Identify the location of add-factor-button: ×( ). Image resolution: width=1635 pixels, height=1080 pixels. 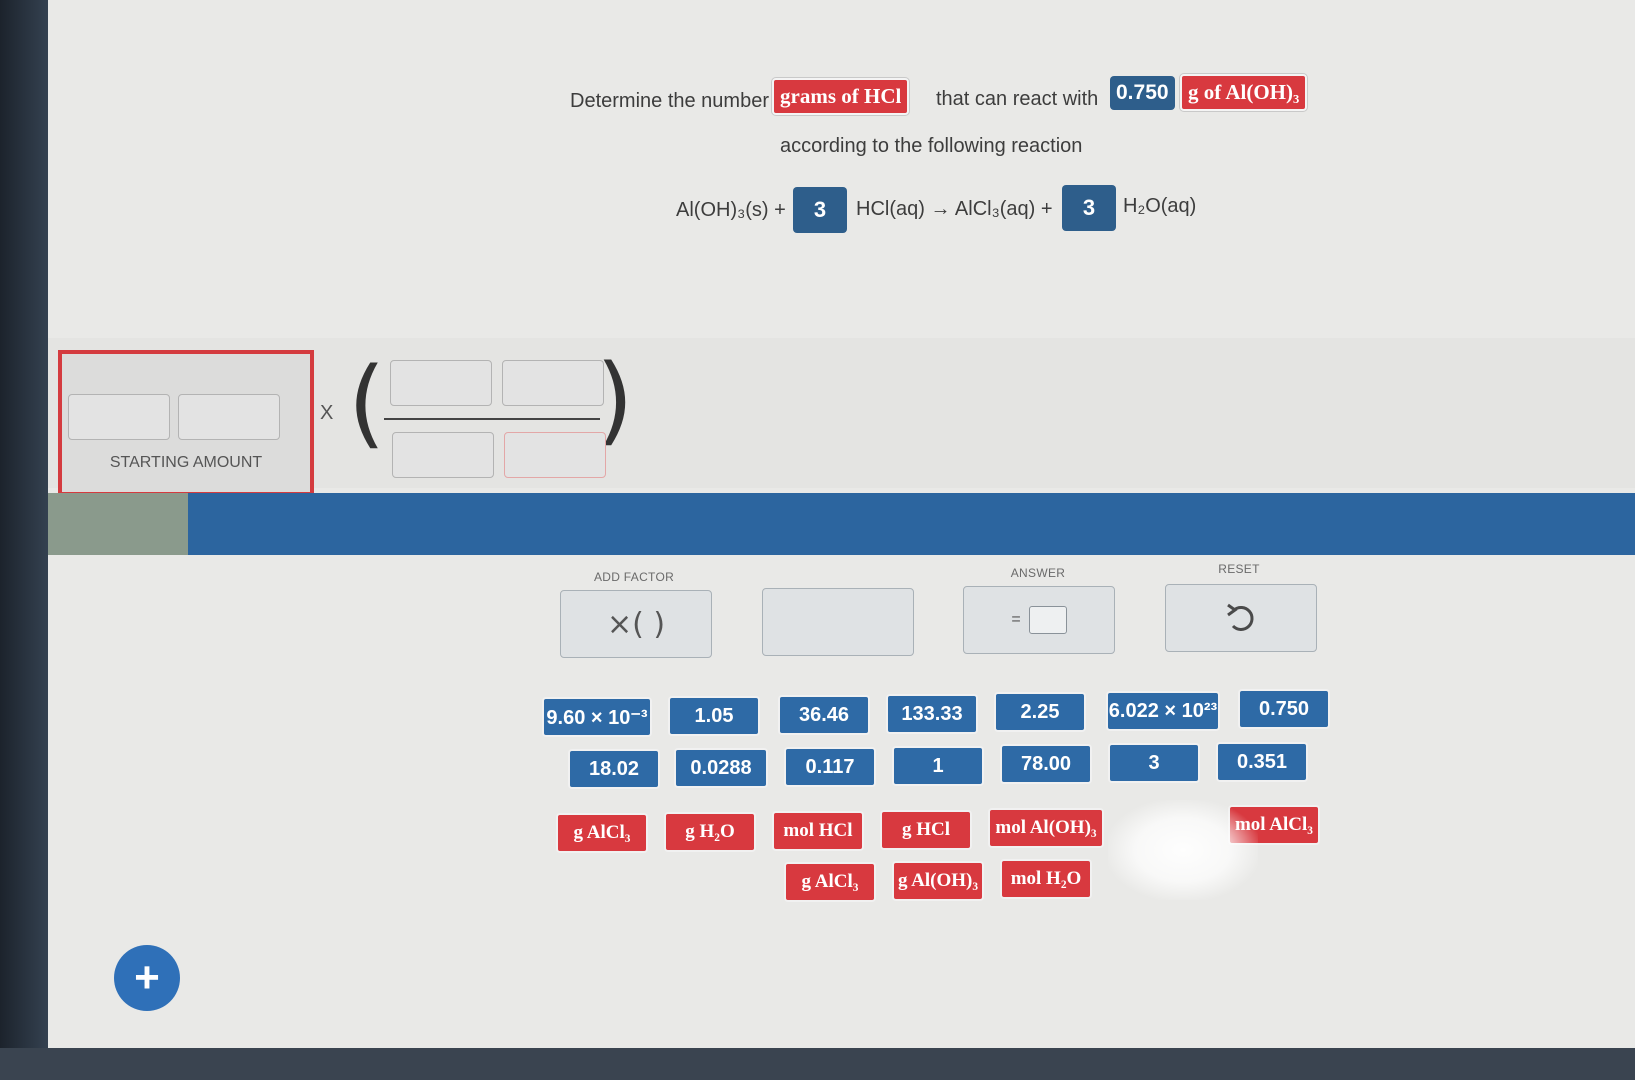
(636, 624).